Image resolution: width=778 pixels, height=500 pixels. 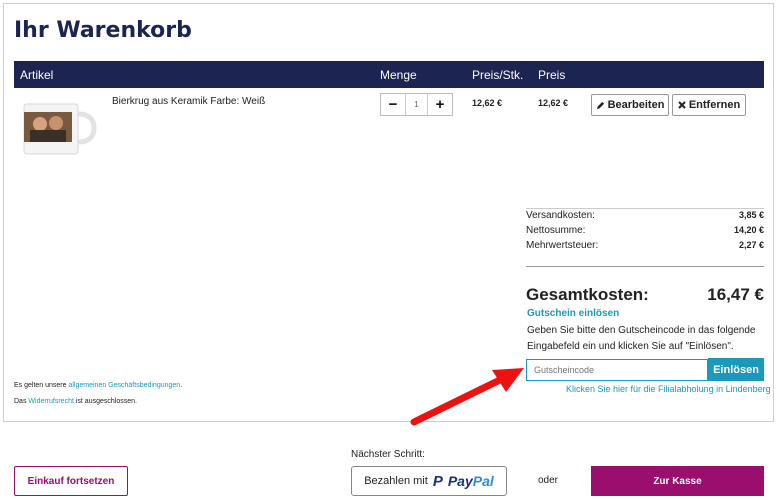 I want to click on pencil-icon, so click(x=600, y=105).